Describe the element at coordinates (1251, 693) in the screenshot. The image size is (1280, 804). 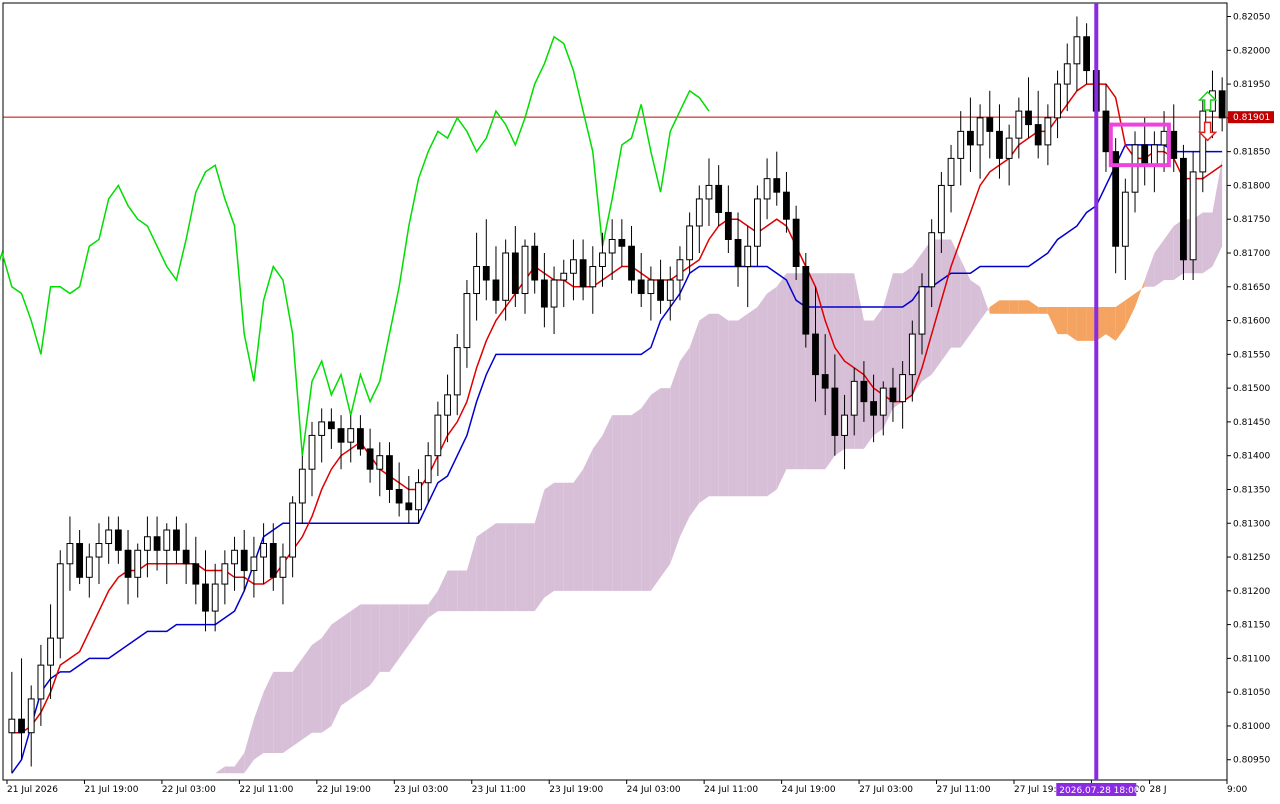
I see `y-tick-label: 0.81050` at that location.